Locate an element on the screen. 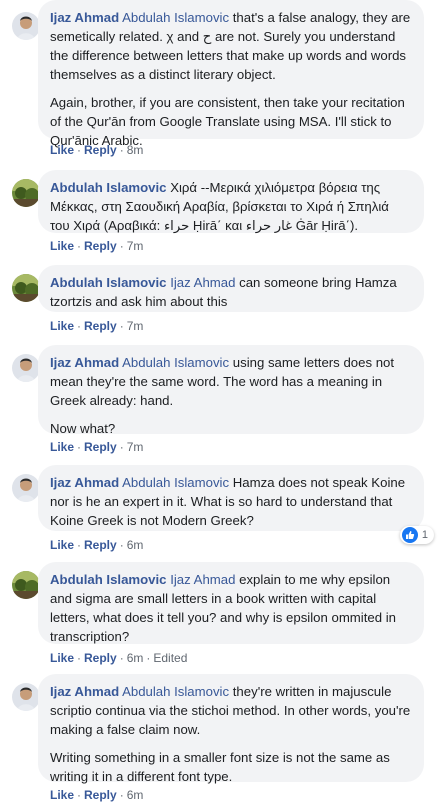 This screenshot has width=440, height=802. comment-timestamp: 8m is located at coordinates (135, 150).